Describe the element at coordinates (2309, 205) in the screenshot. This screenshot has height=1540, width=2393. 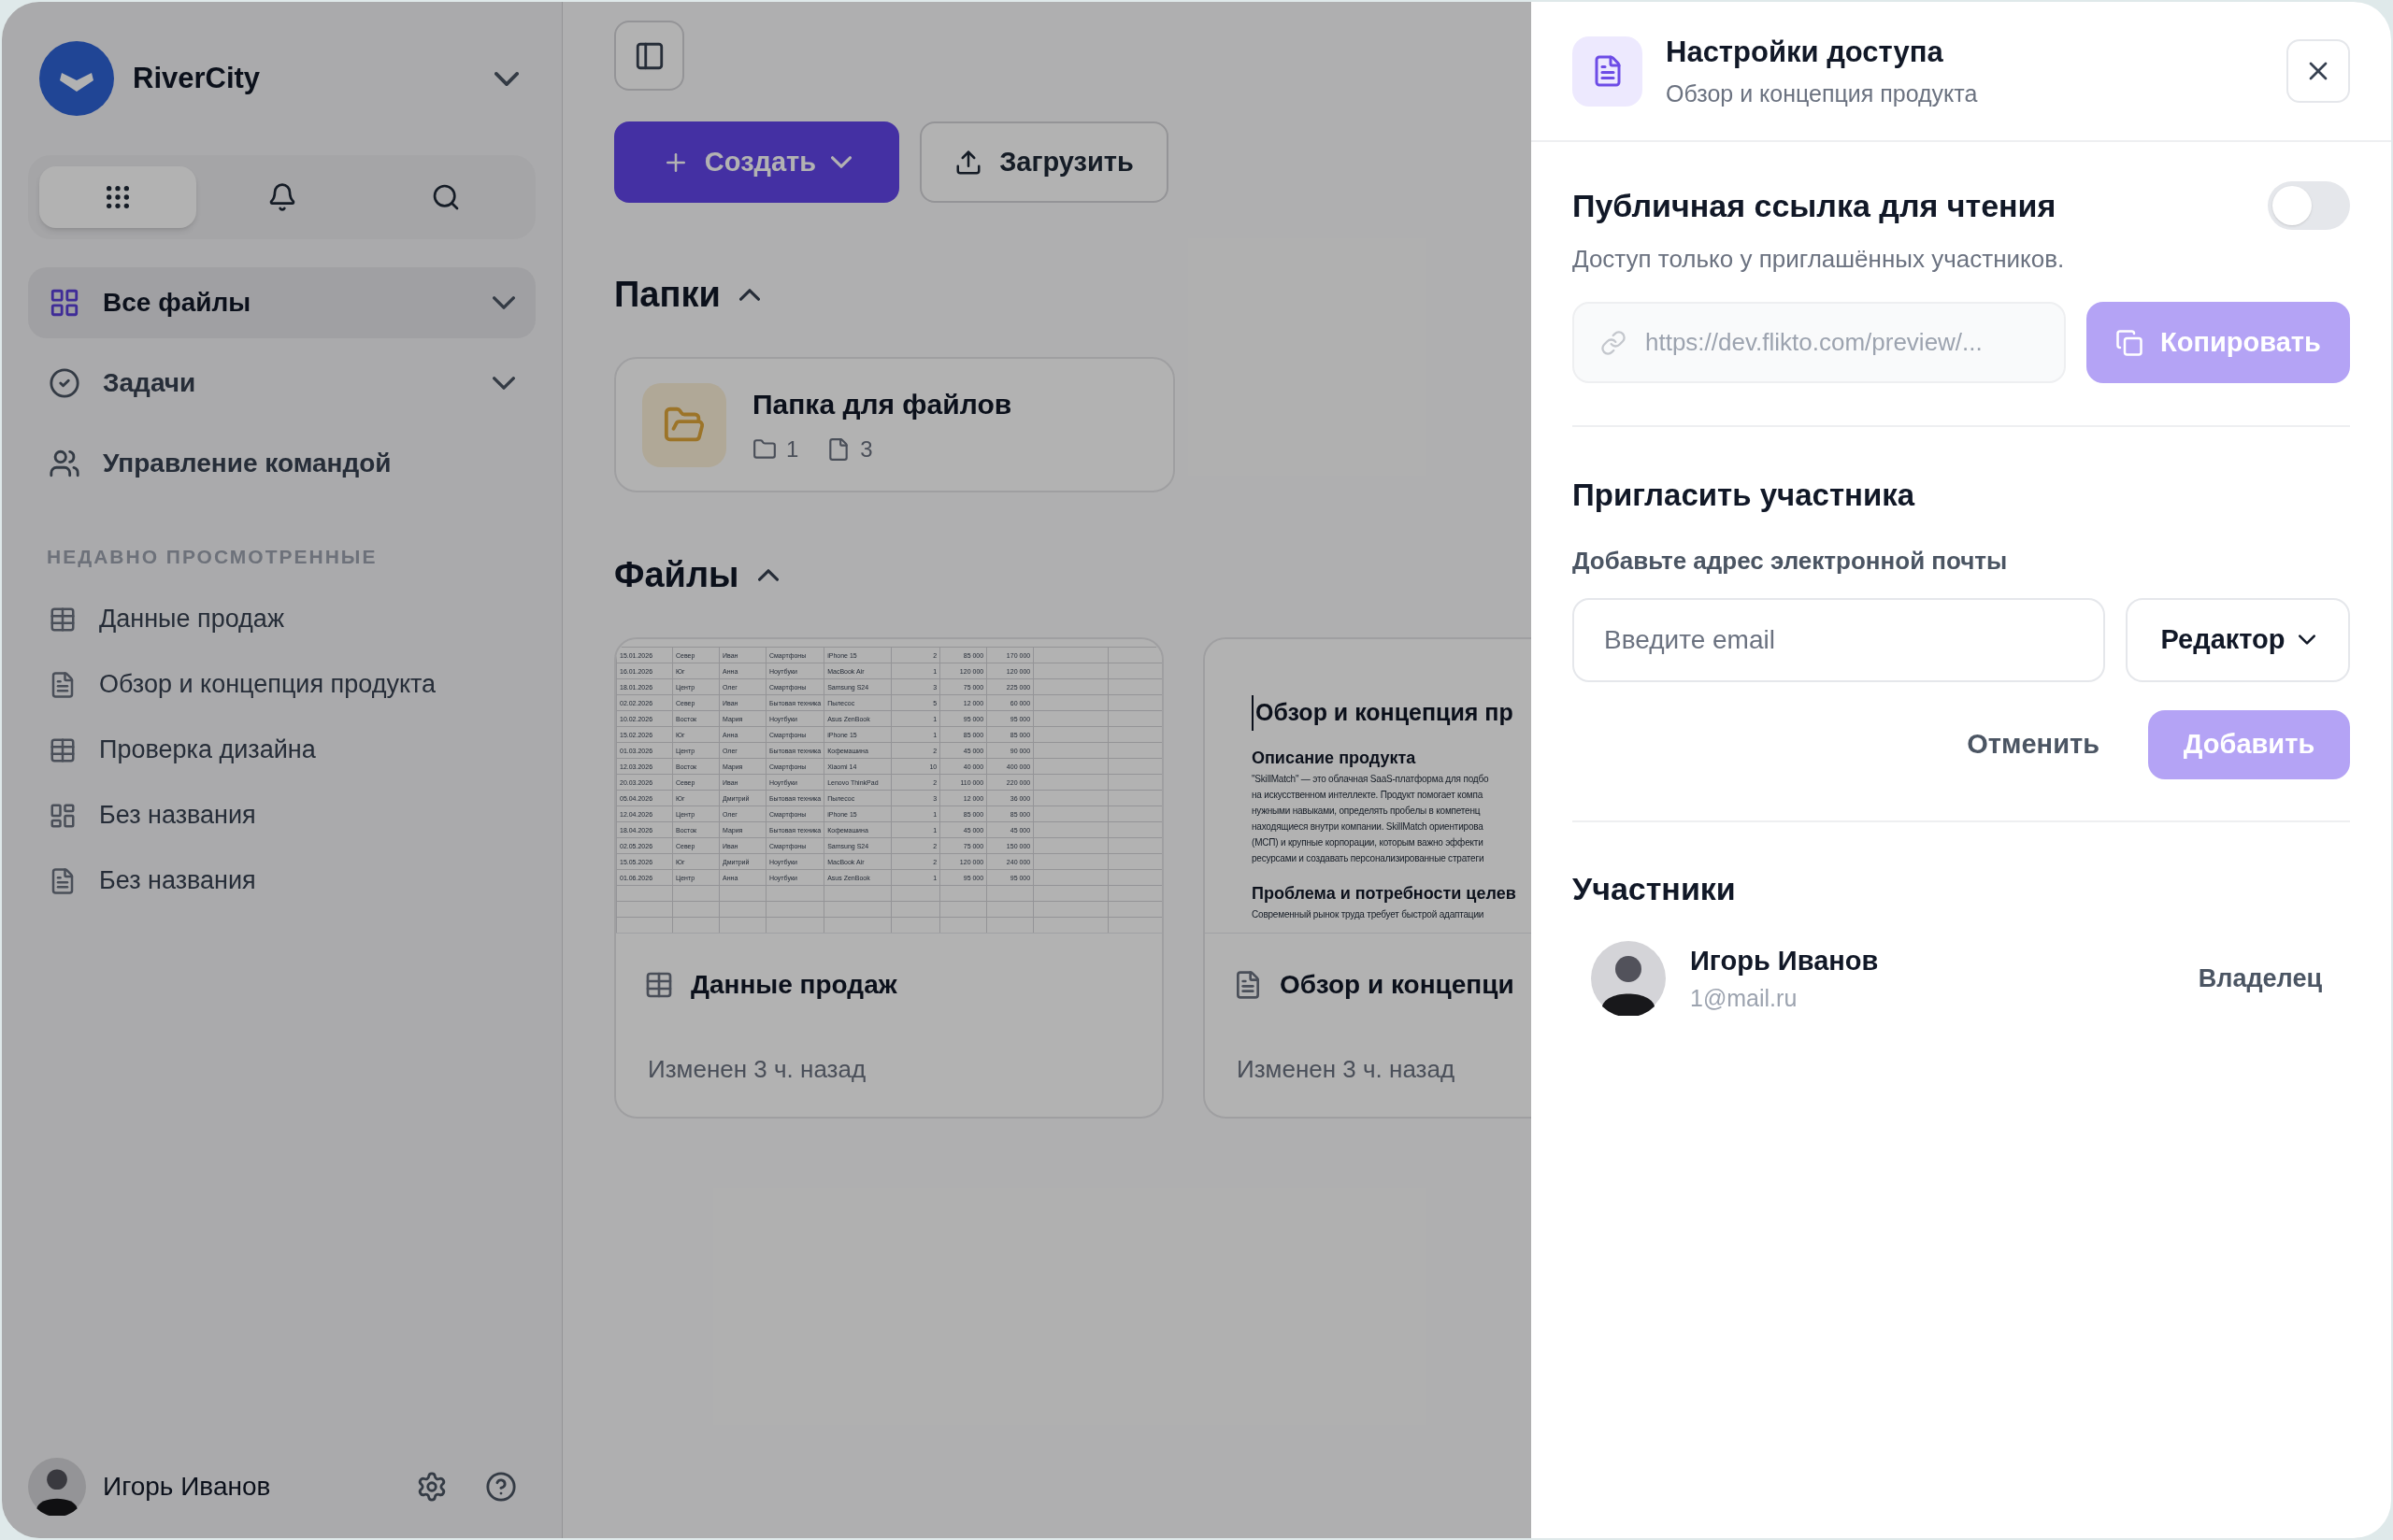
I see `toggle-switch` at that location.